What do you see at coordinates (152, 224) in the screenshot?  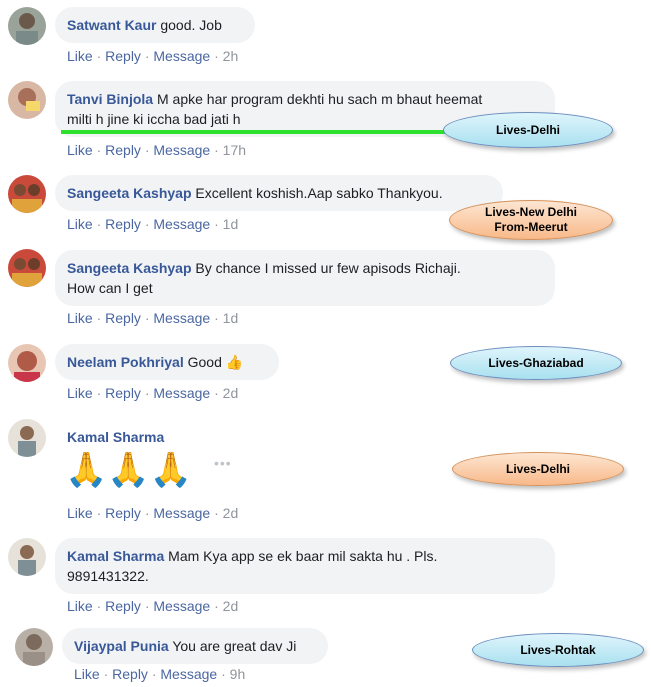 I see `comment-actions: Like · Reply · Message · 1d` at bounding box center [152, 224].